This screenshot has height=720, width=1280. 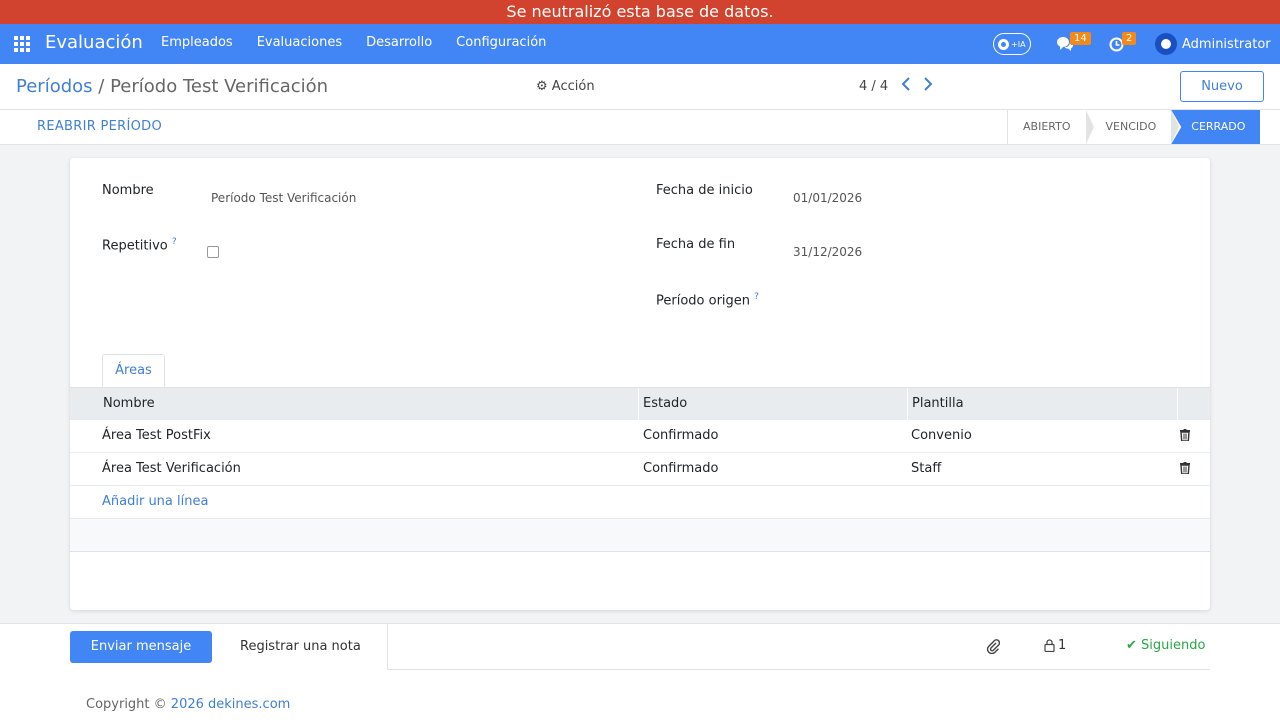 I want to click on lock-icon, so click(x=1049, y=645).